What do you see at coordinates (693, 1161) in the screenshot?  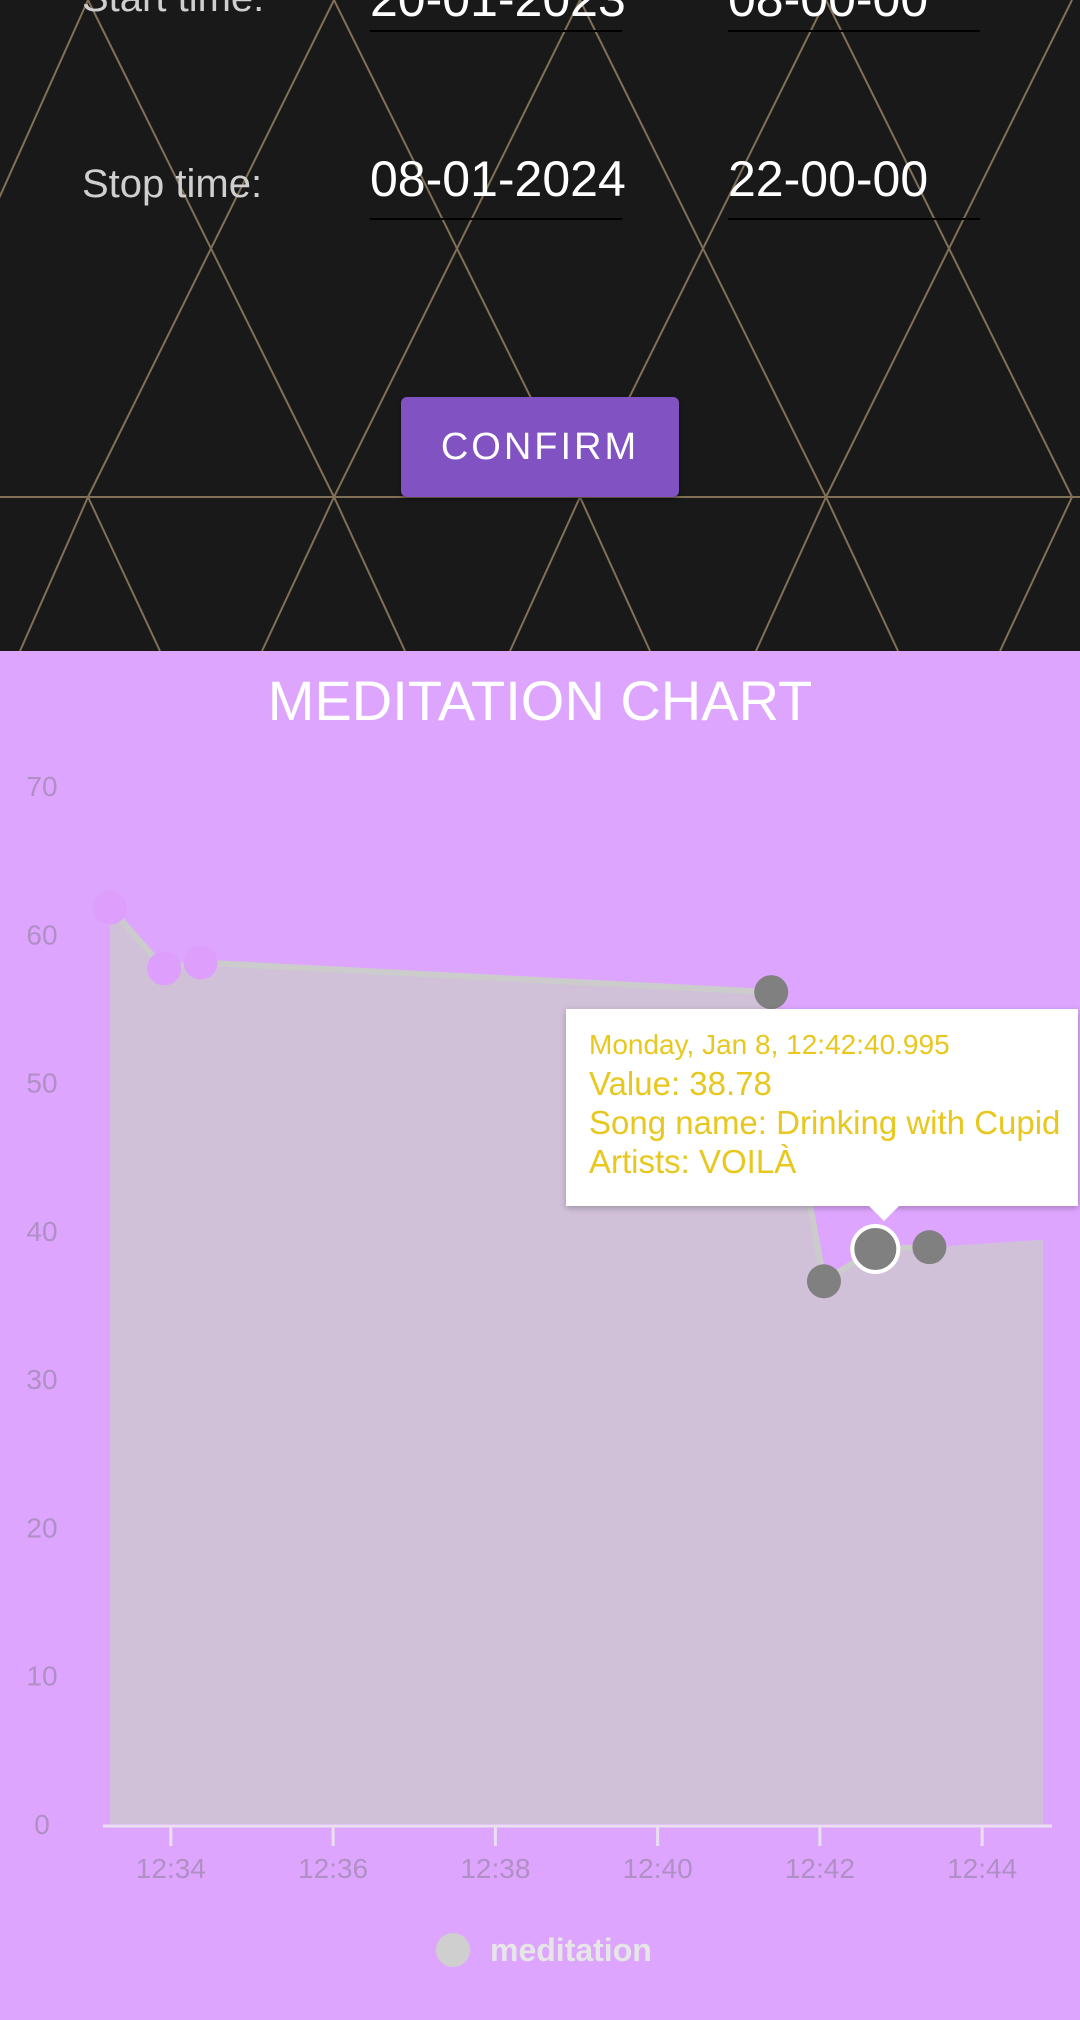 I see `tooltip-artists: Artists: VOILÀ` at bounding box center [693, 1161].